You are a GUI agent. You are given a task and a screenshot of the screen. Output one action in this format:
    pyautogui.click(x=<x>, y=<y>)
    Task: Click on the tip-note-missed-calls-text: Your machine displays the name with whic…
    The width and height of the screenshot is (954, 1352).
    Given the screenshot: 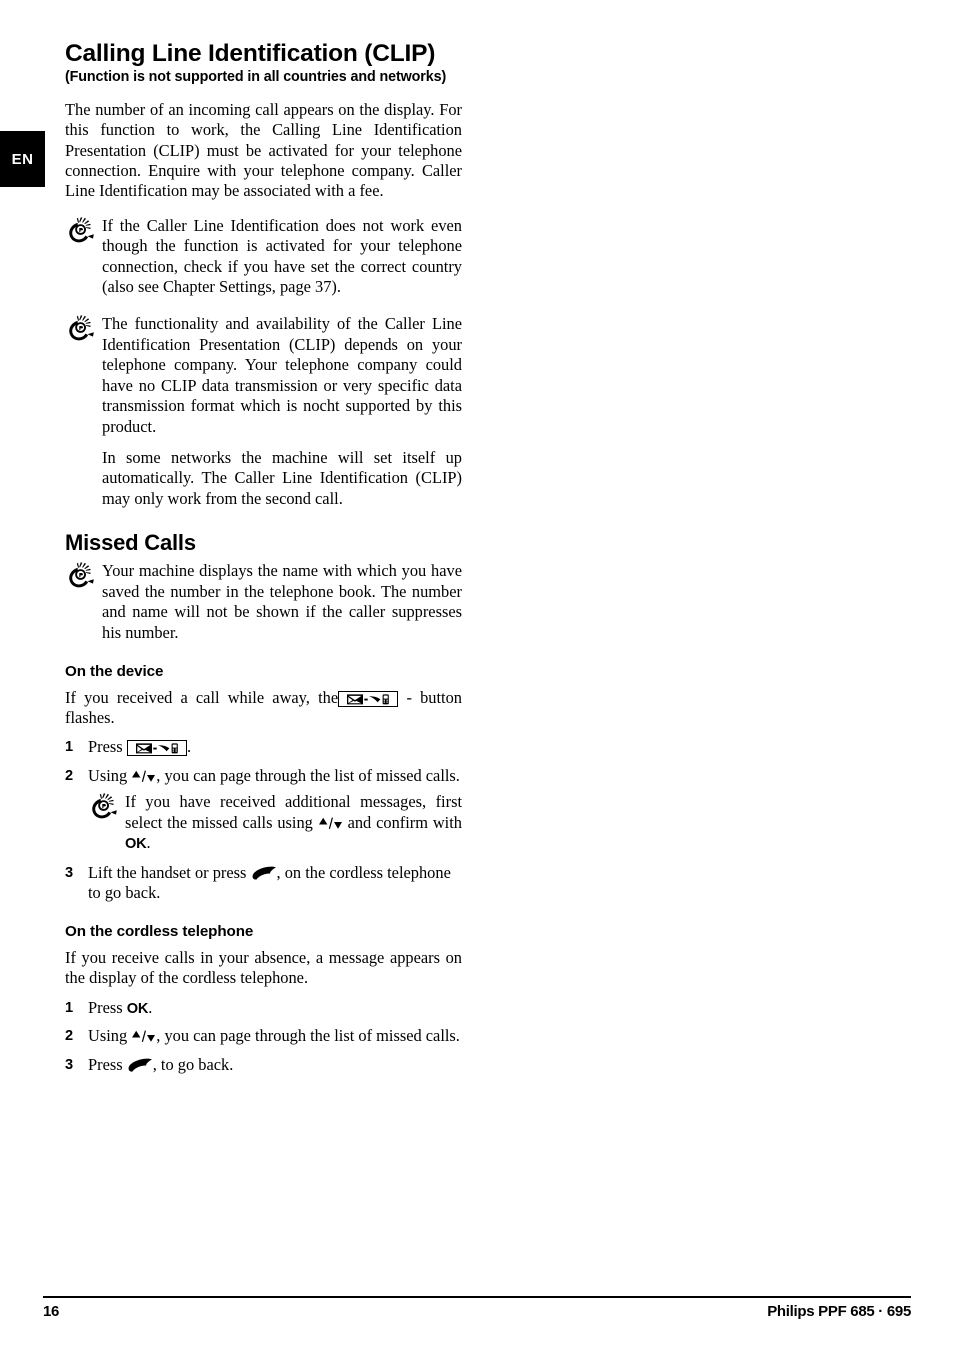 What is the action you would take?
    pyautogui.click(x=282, y=601)
    